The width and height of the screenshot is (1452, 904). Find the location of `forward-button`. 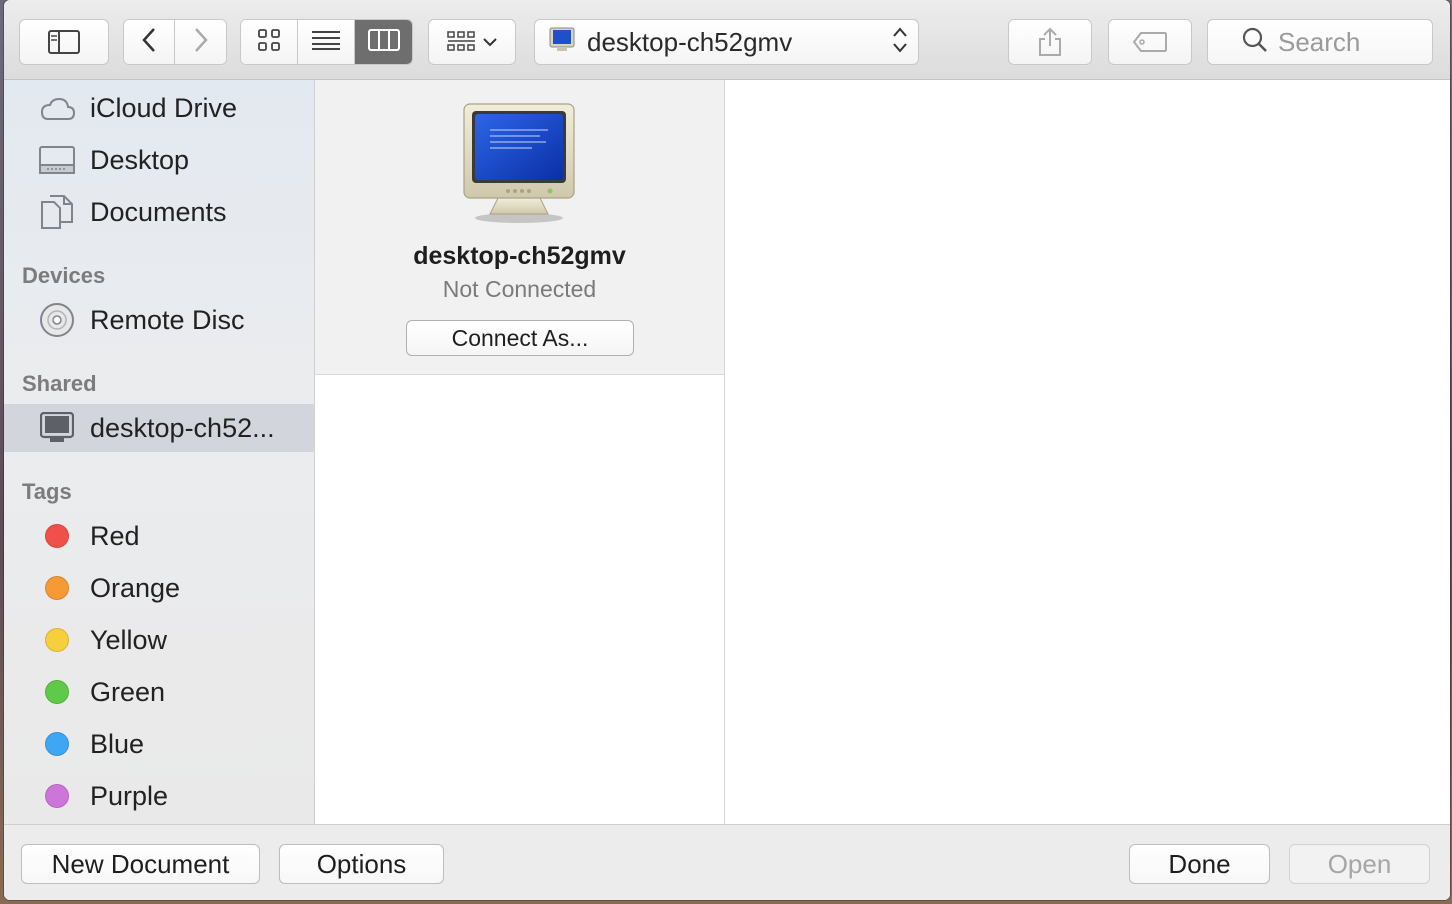

forward-button is located at coordinates (200, 42).